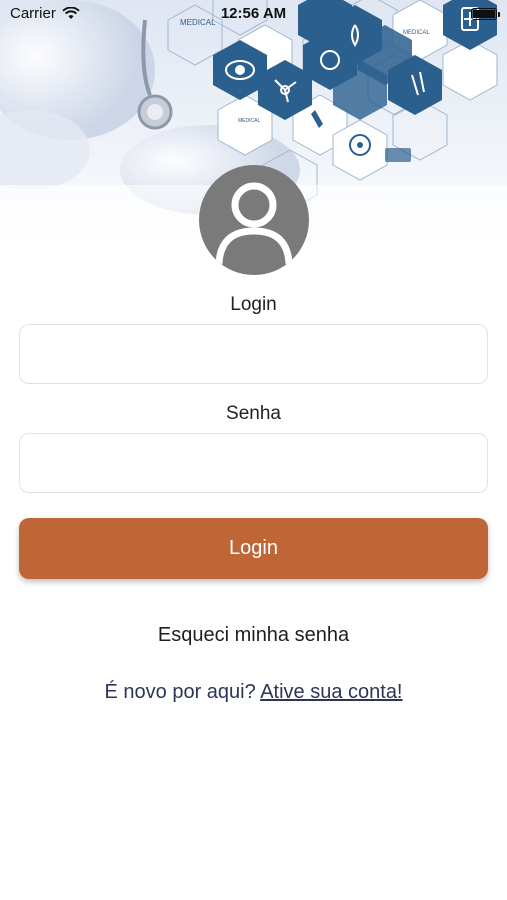 The height and width of the screenshot is (900, 507). I want to click on new-here-text: É novo por aqui?, so click(180, 692).